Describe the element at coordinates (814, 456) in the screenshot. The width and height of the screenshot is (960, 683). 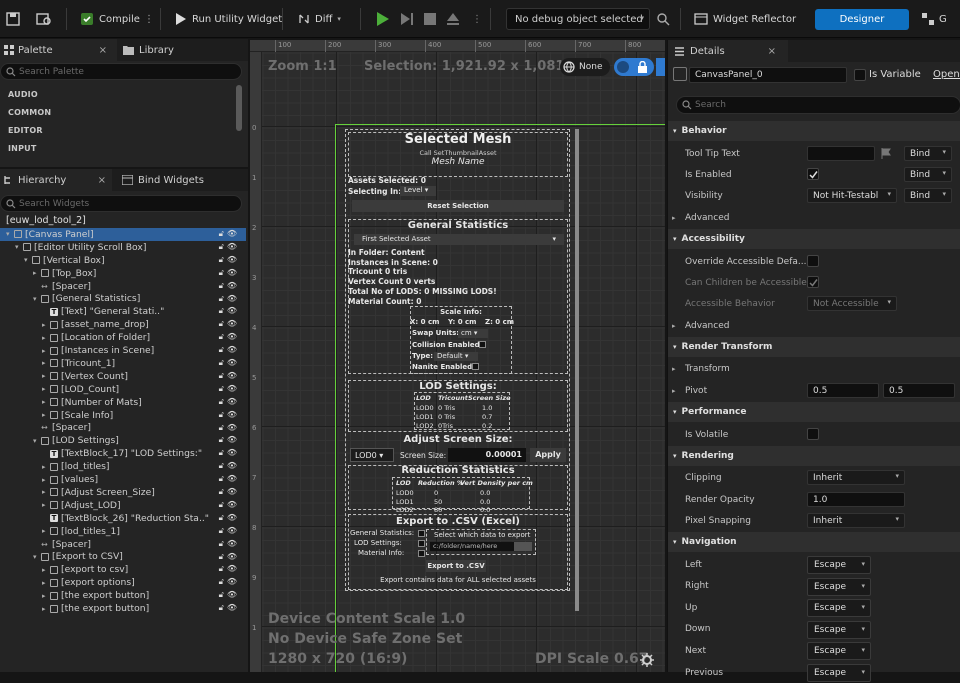
I see `section-rendering: ▾ Rendering` at that location.